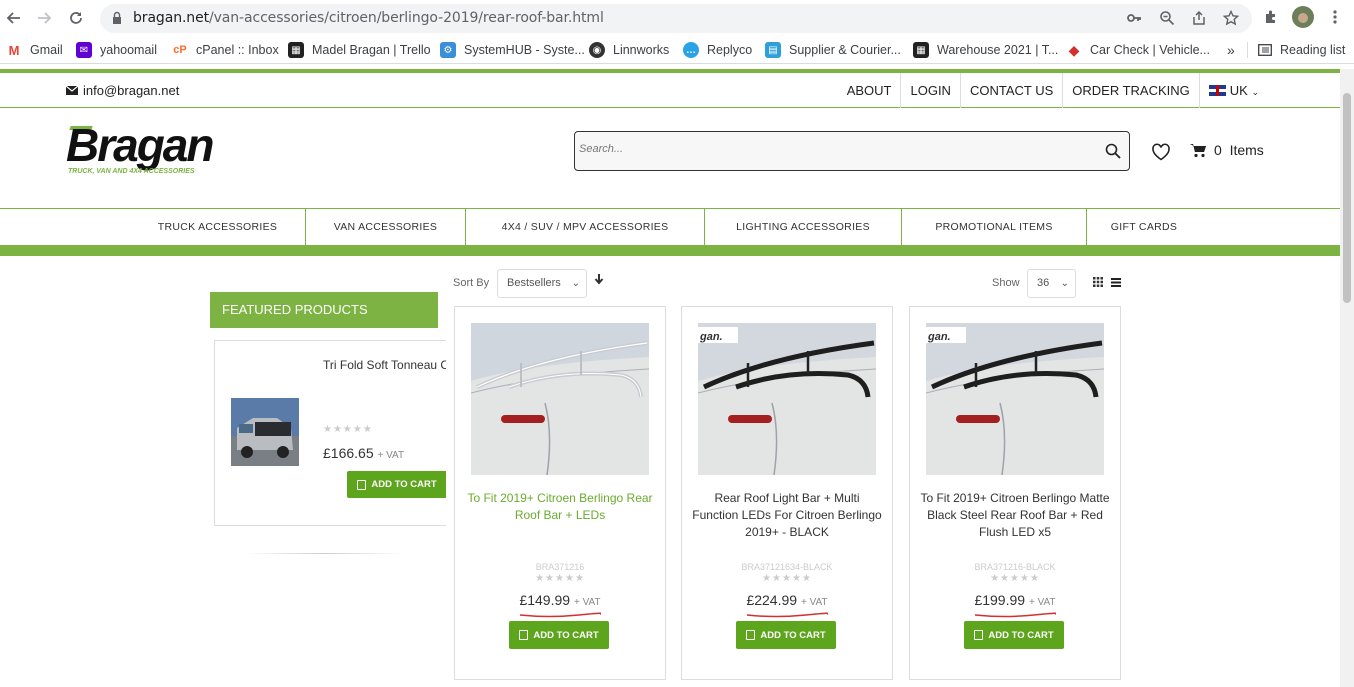 The width and height of the screenshot is (1354, 687). What do you see at coordinates (869, 90) in the screenshot?
I see `about-link: ABOUT` at bounding box center [869, 90].